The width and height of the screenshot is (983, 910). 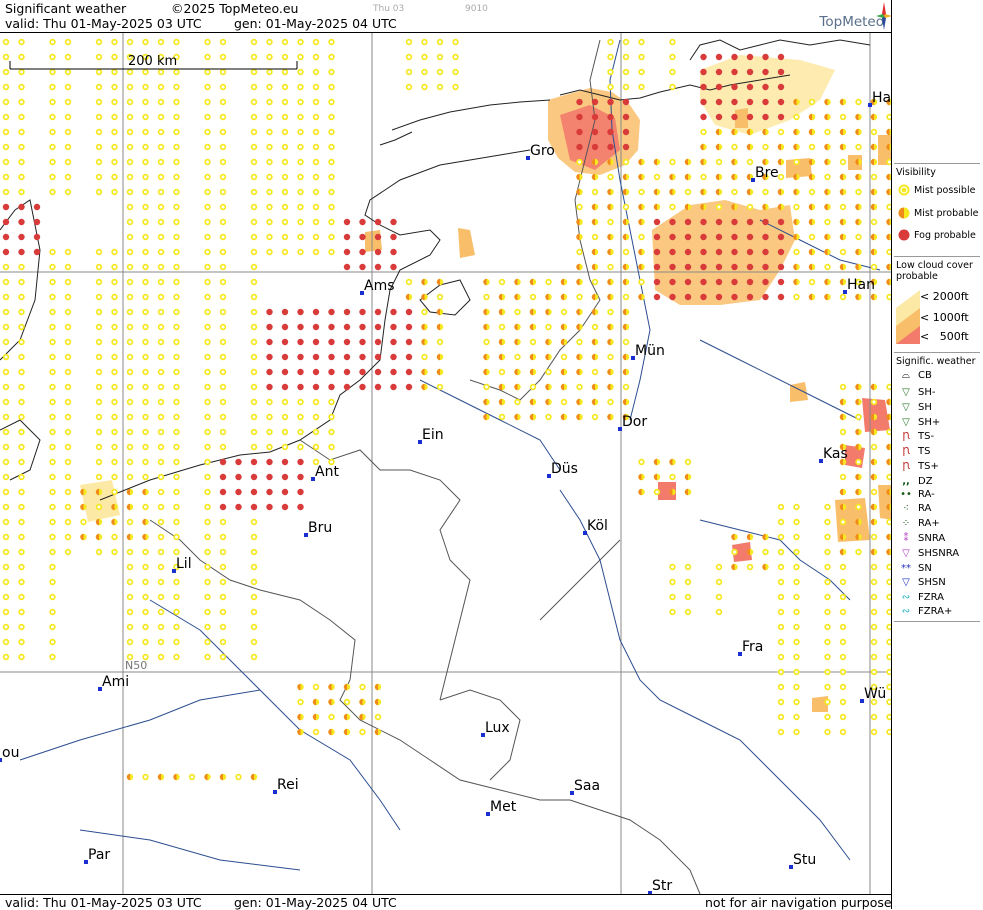 What do you see at coordinates (937, 621) in the screenshot?
I see `legend-divider` at bounding box center [937, 621].